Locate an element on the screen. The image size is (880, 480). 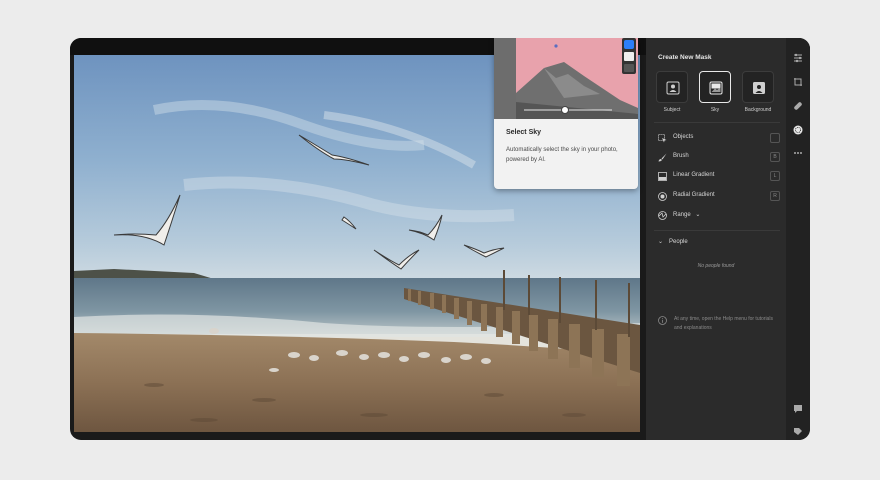
crop-rotate-icon is located at coordinates (798, 82).